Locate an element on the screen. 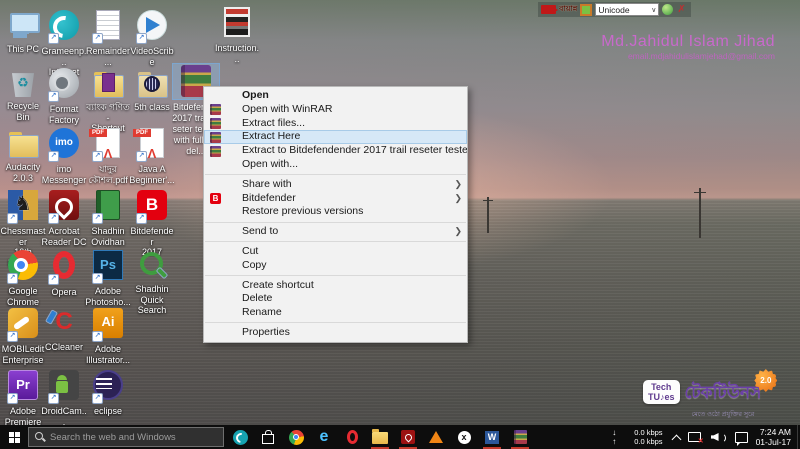  taskbar-vlc is located at coordinates (436, 437).